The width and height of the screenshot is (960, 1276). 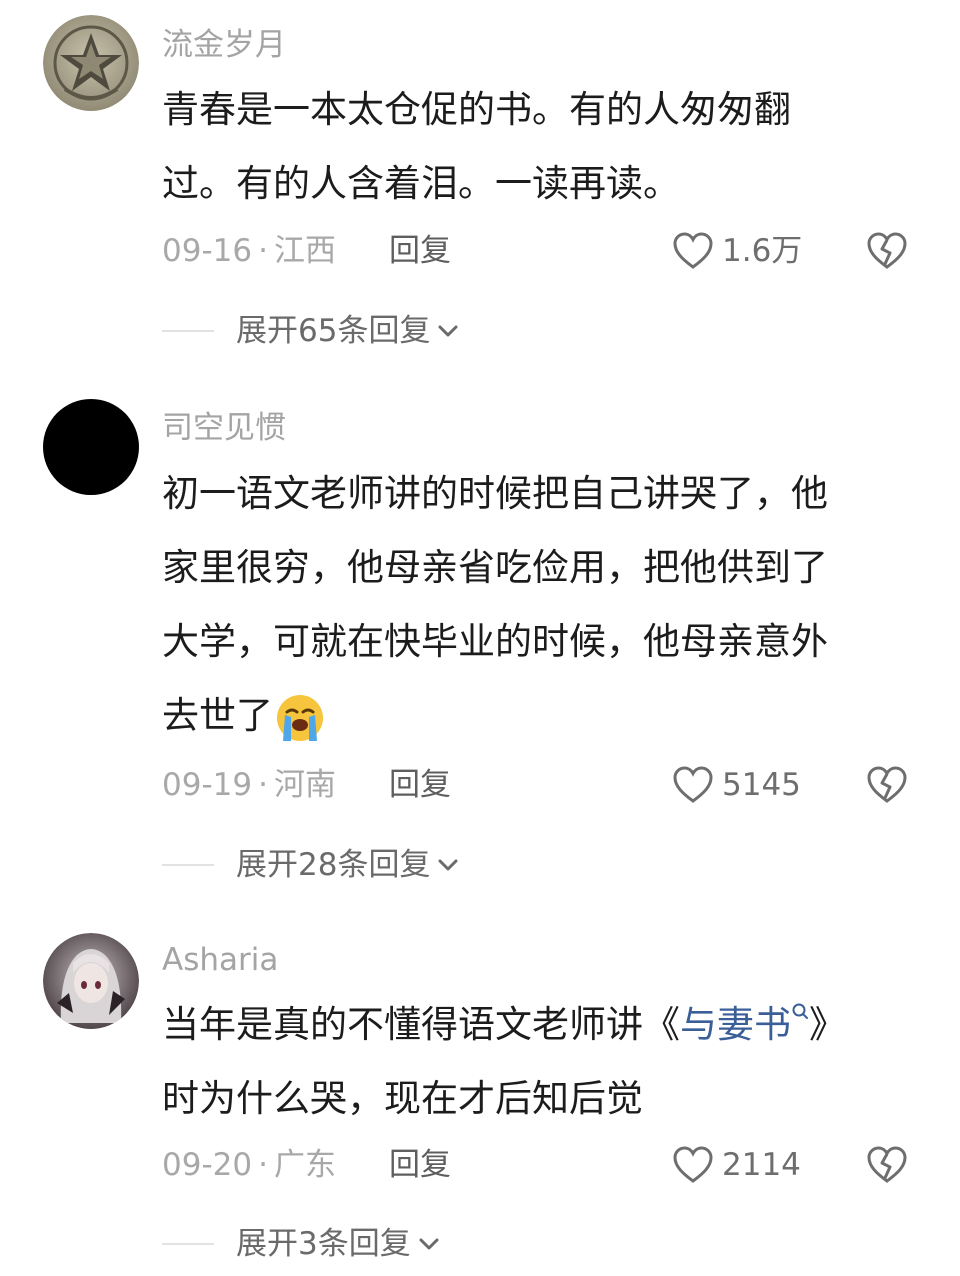 I want to click on user-avatar, so click(x=91, y=981).